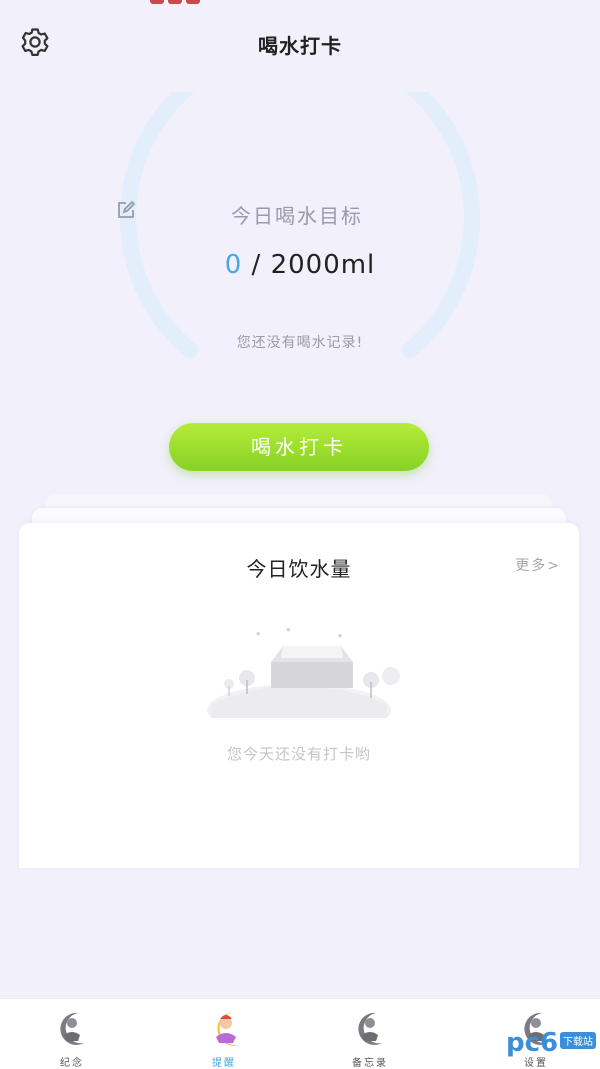  What do you see at coordinates (538, 565) in the screenshot?
I see `more-link: 更多>` at bounding box center [538, 565].